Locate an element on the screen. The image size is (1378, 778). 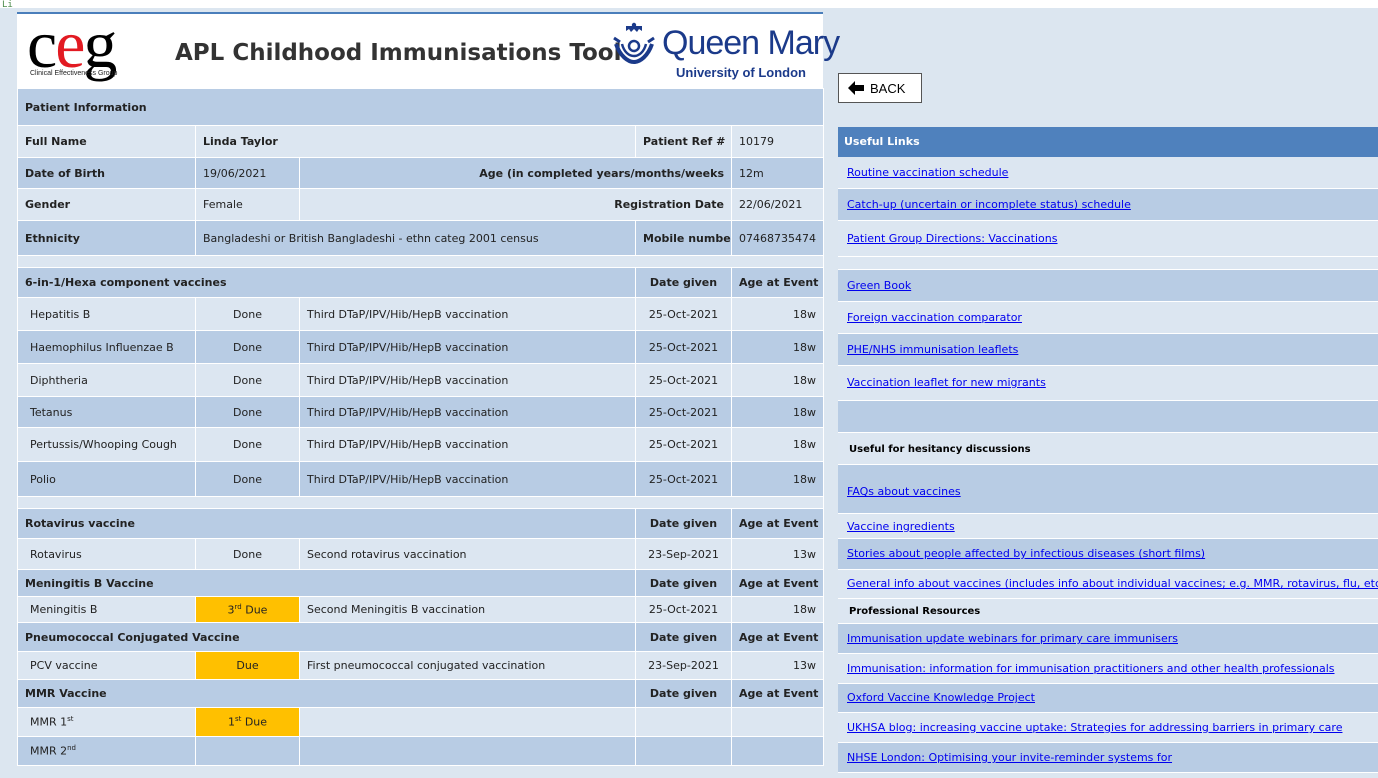
link-foreign-comparator: Foreign vaccination comparator is located at coordinates (934, 317).